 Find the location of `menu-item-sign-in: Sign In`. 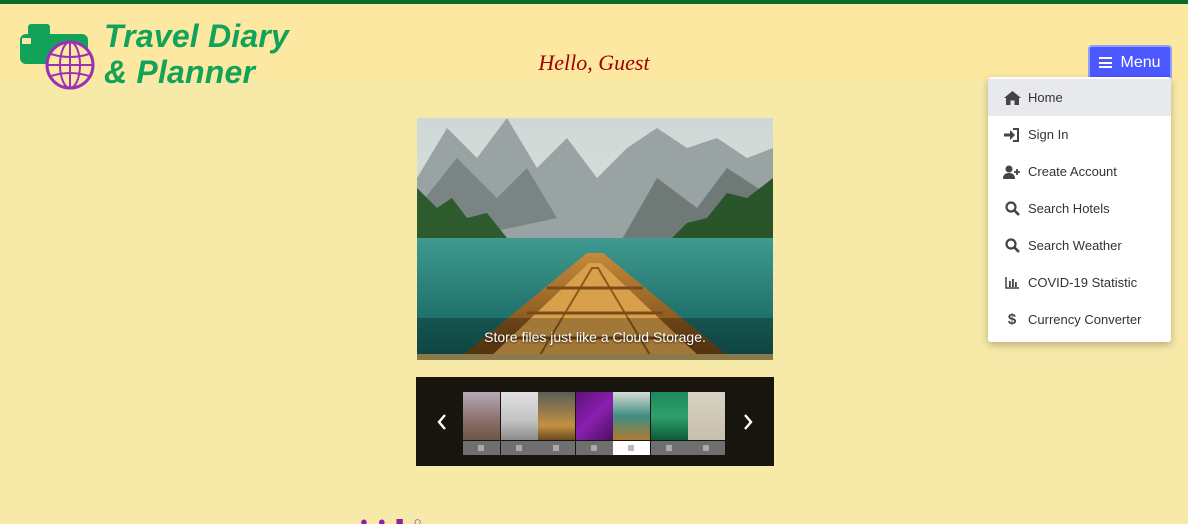

menu-item-sign-in: Sign In is located at coordinates (1079, 134).